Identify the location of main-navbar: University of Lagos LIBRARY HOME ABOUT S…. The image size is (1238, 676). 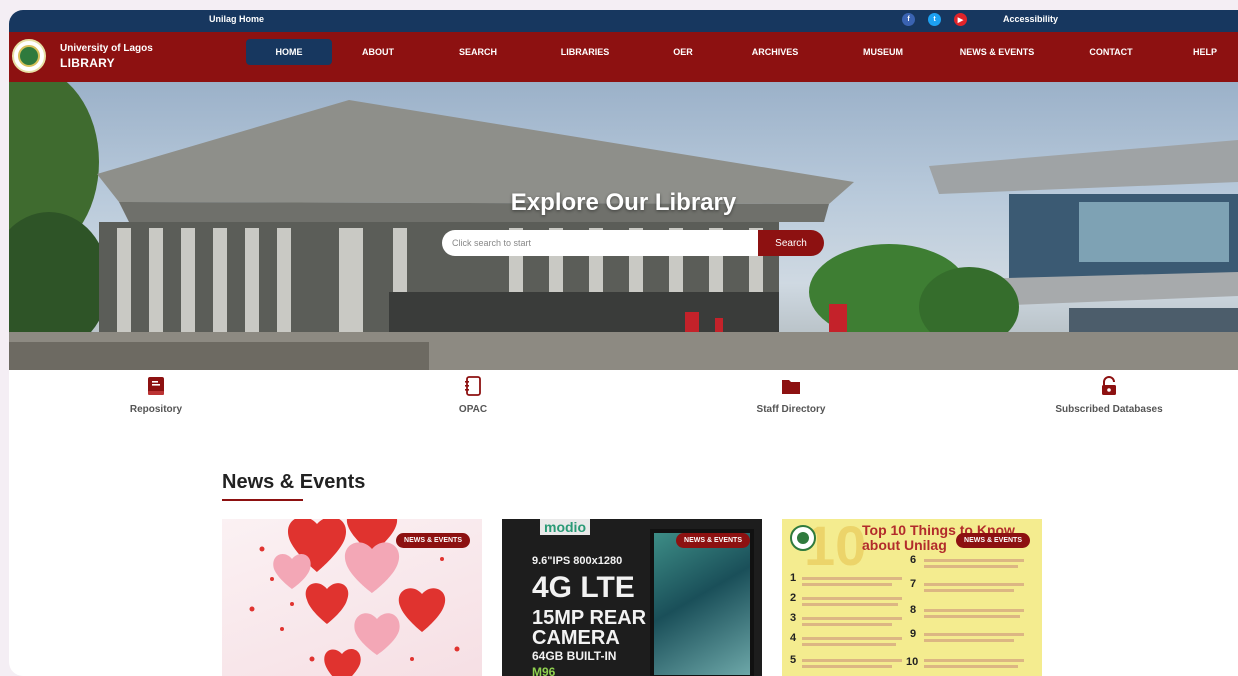
(623, 57).